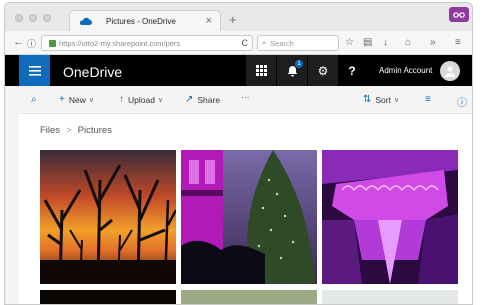 The width and height of the screenshot is (483, 305). I want to click on tab-pictures-onedrive: Pictures - OneDrive ×, so click(145, 20).